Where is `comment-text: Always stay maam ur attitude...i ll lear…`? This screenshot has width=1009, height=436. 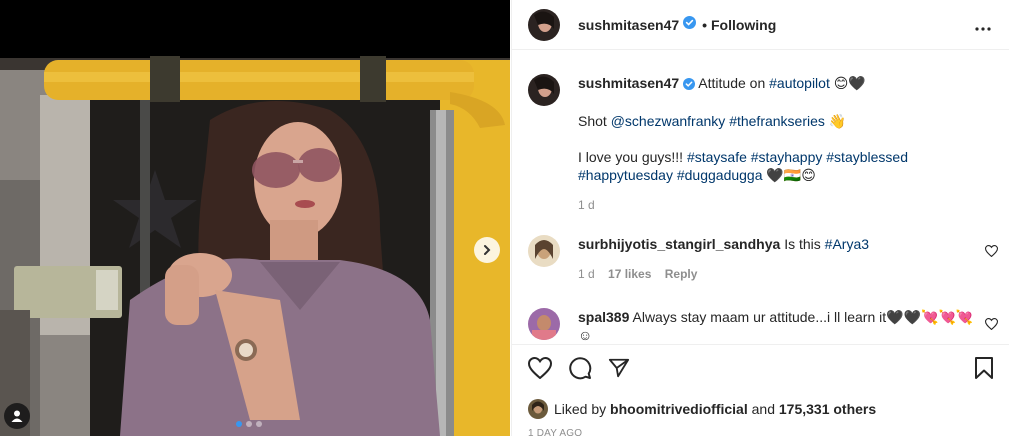
comment-text: Always stay maam ur attitude...i ll lear… is located at coordinates (776, 326).